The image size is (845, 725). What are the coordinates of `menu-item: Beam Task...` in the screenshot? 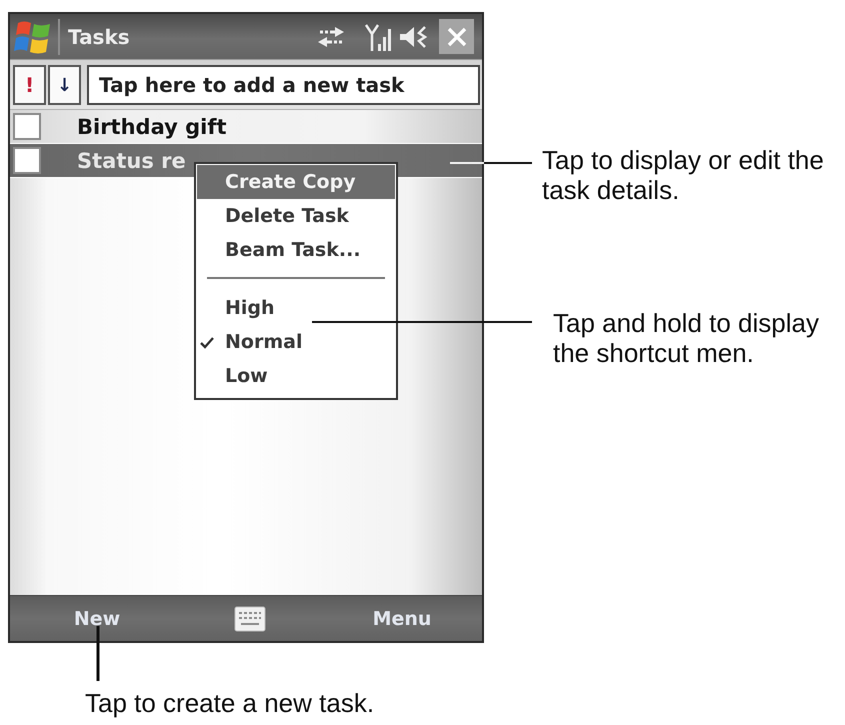 It's located at (296, 250).